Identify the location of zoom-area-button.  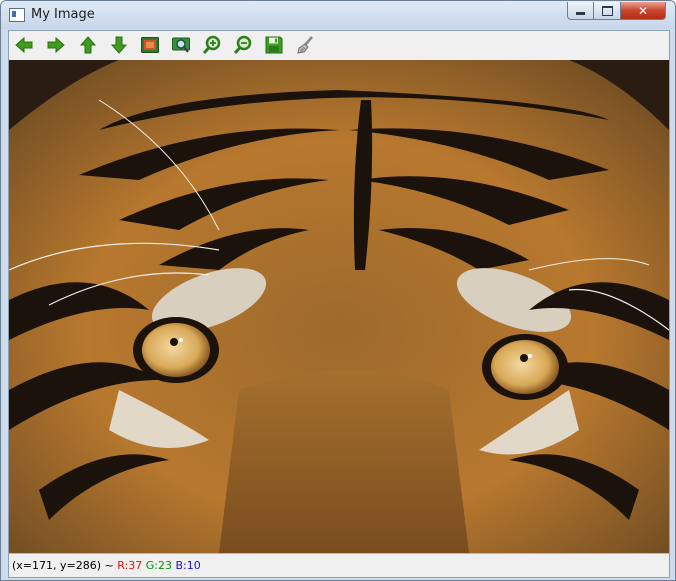
(181, 45).